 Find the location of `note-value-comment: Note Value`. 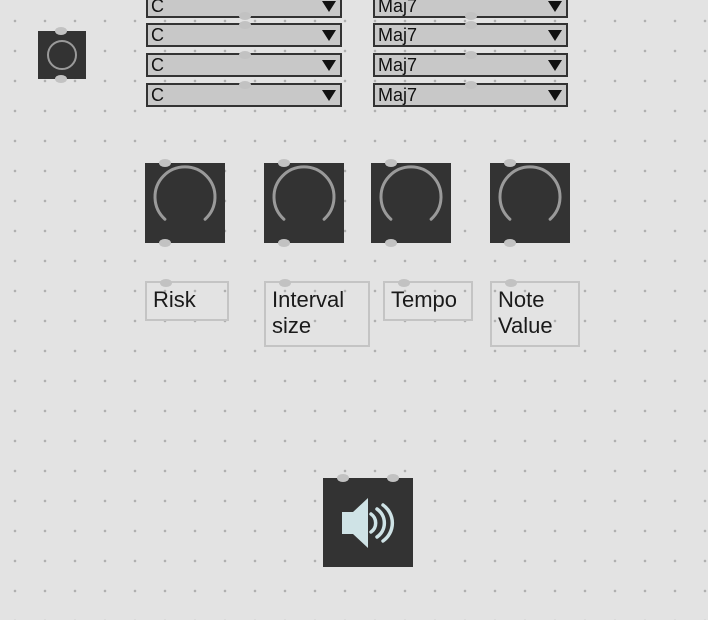

note-value-comment: Note Value is located at coordinates (535, 313).